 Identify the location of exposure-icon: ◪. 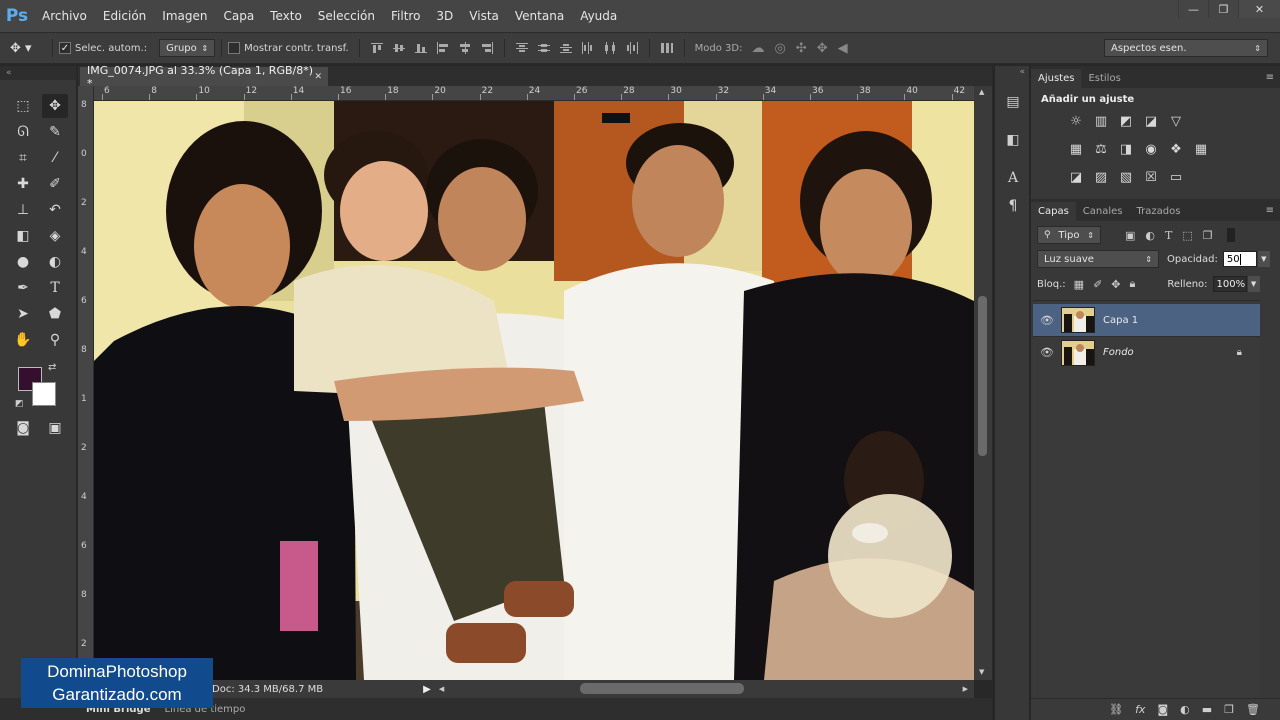
(1151, 121).